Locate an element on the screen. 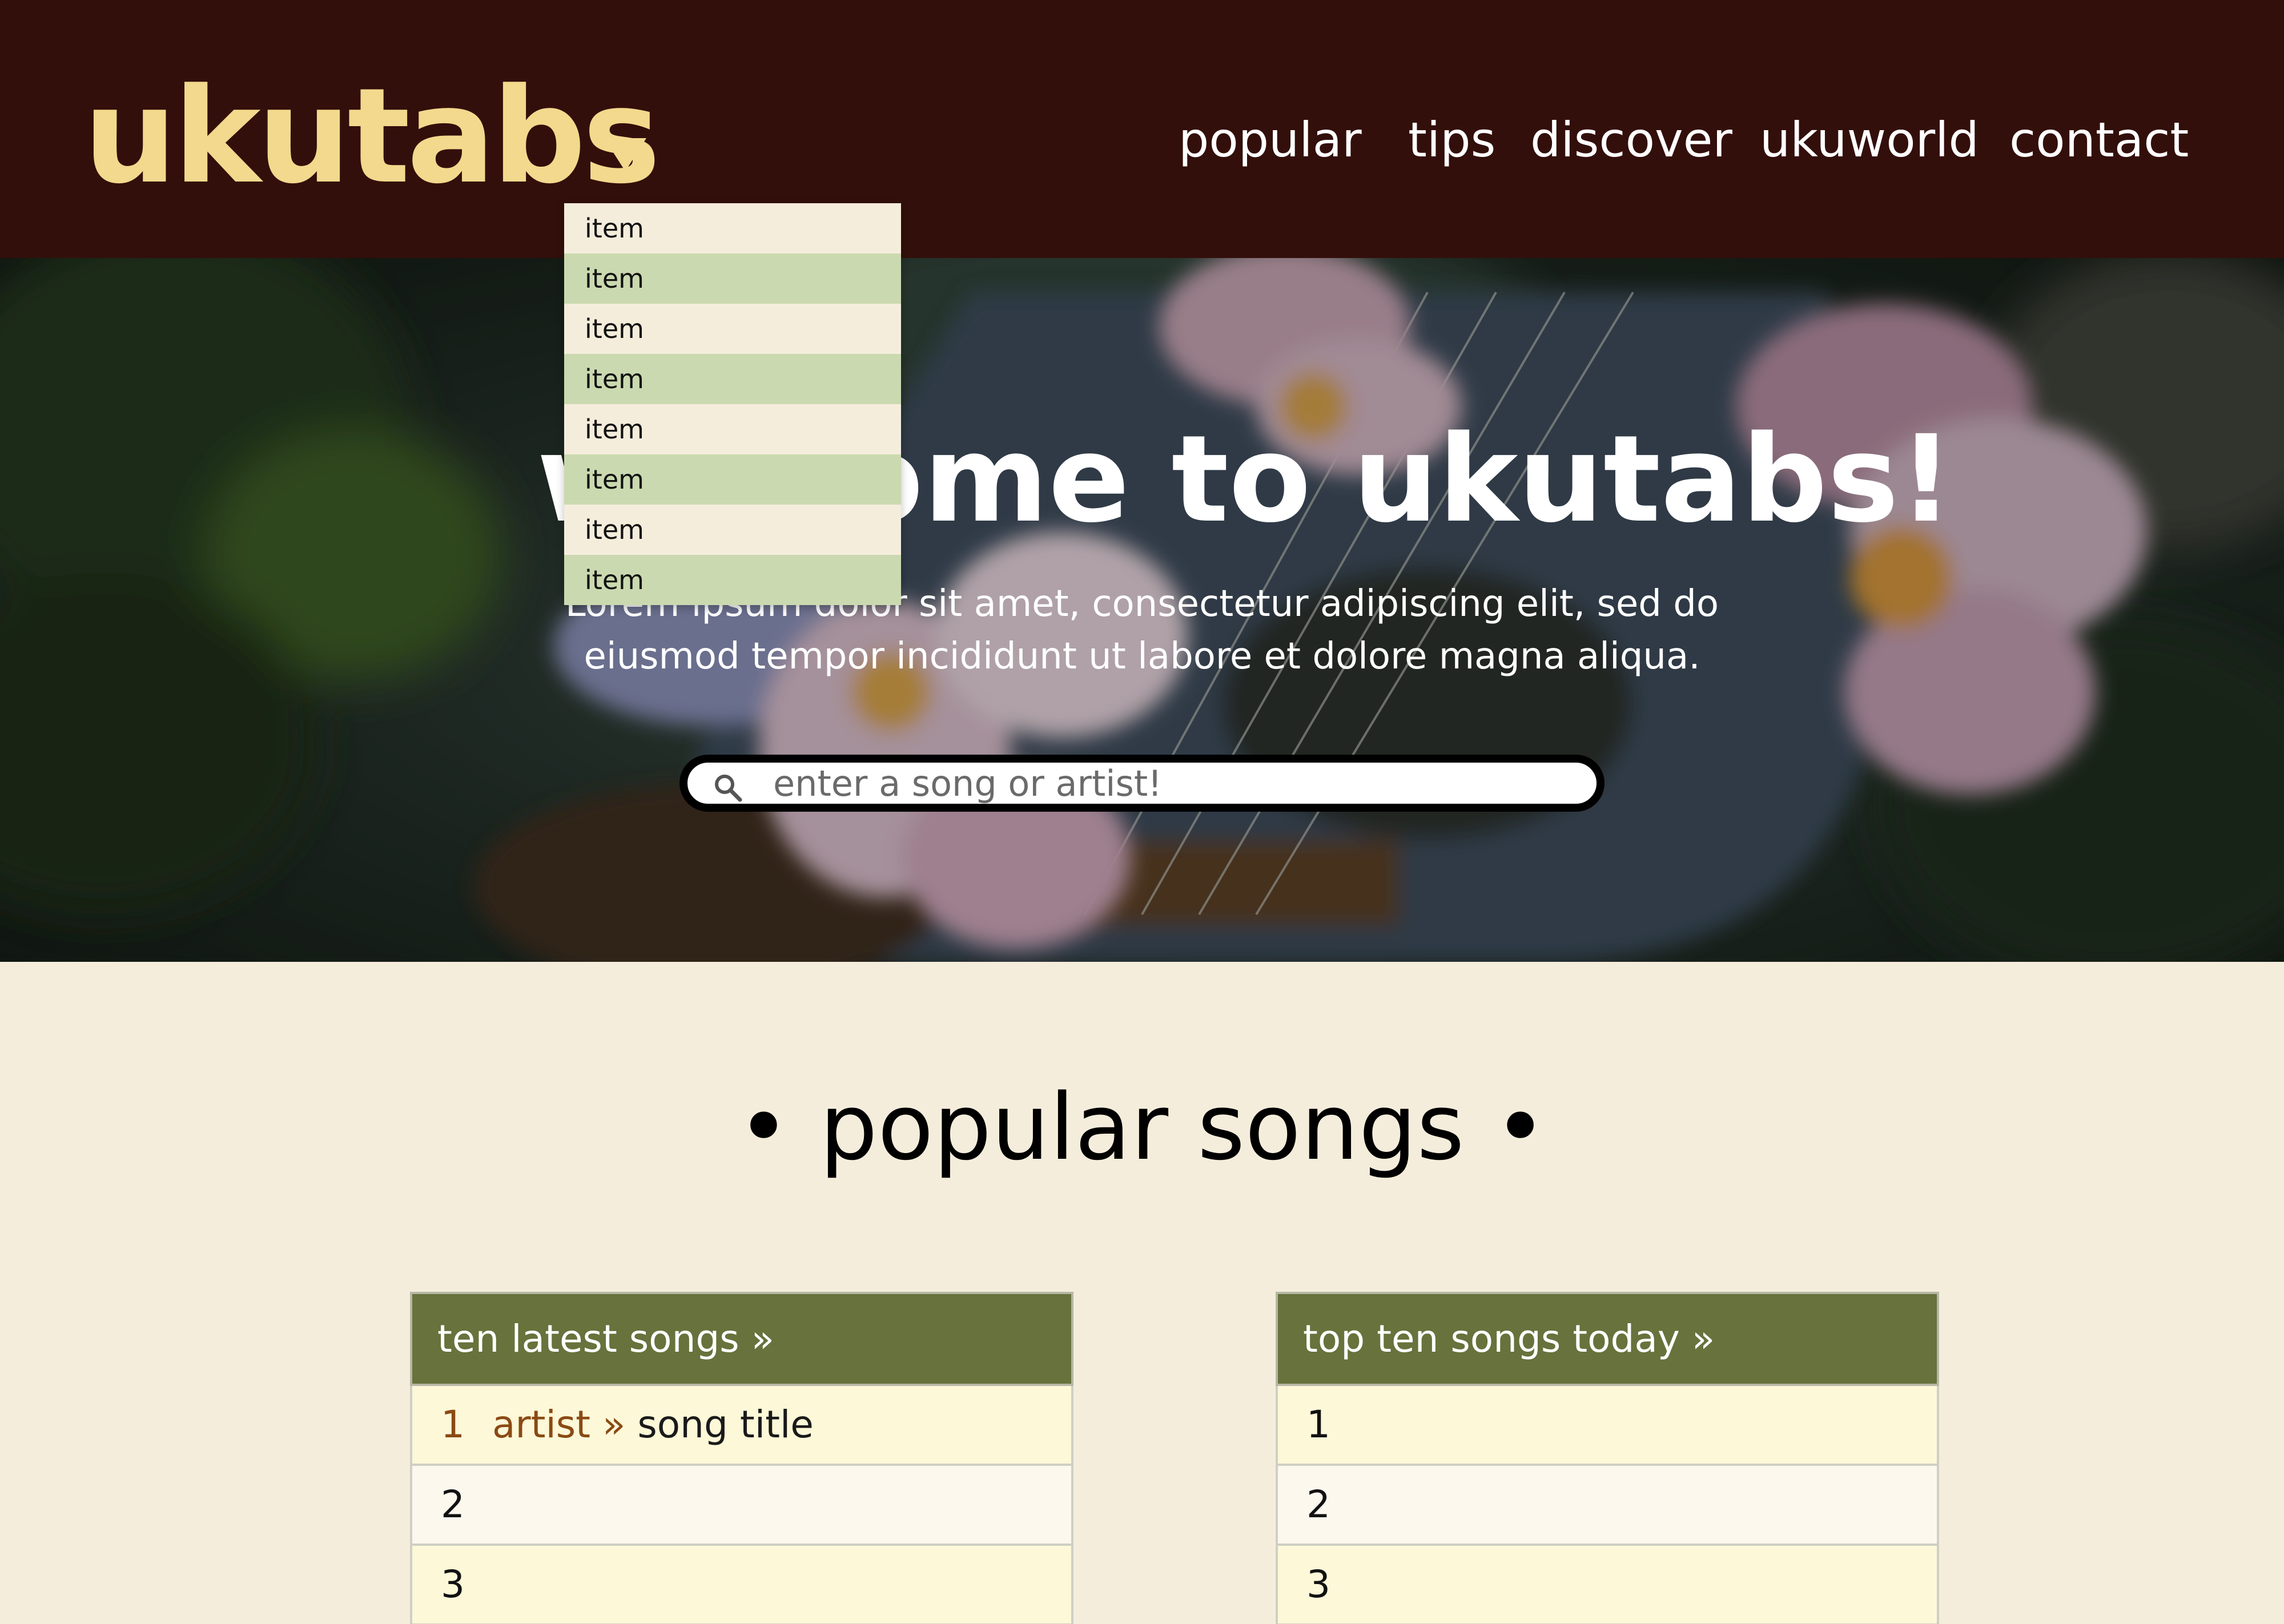 The height and width of the screenshot is (1624, 2284). site-logo: ukutabs is located at coordinates (372, 137).